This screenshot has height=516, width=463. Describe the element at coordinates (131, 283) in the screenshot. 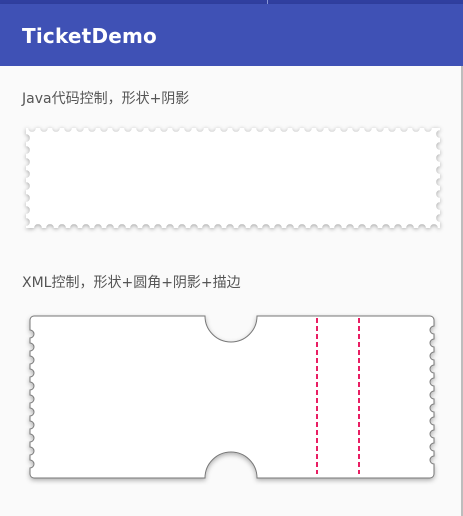

I see `section-label-xml: XML控制，形状+圆角+阴影+描边` at that location.